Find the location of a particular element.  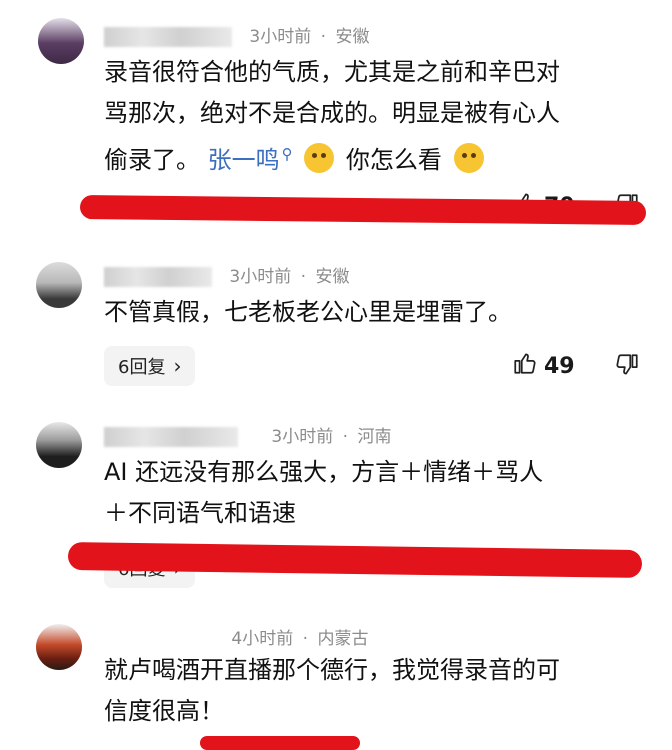

comment-body: AI 还远没有那么强大，方言＋情绪＋骂人 ＋不同语气和语速 is located at coordinates (377, 493).